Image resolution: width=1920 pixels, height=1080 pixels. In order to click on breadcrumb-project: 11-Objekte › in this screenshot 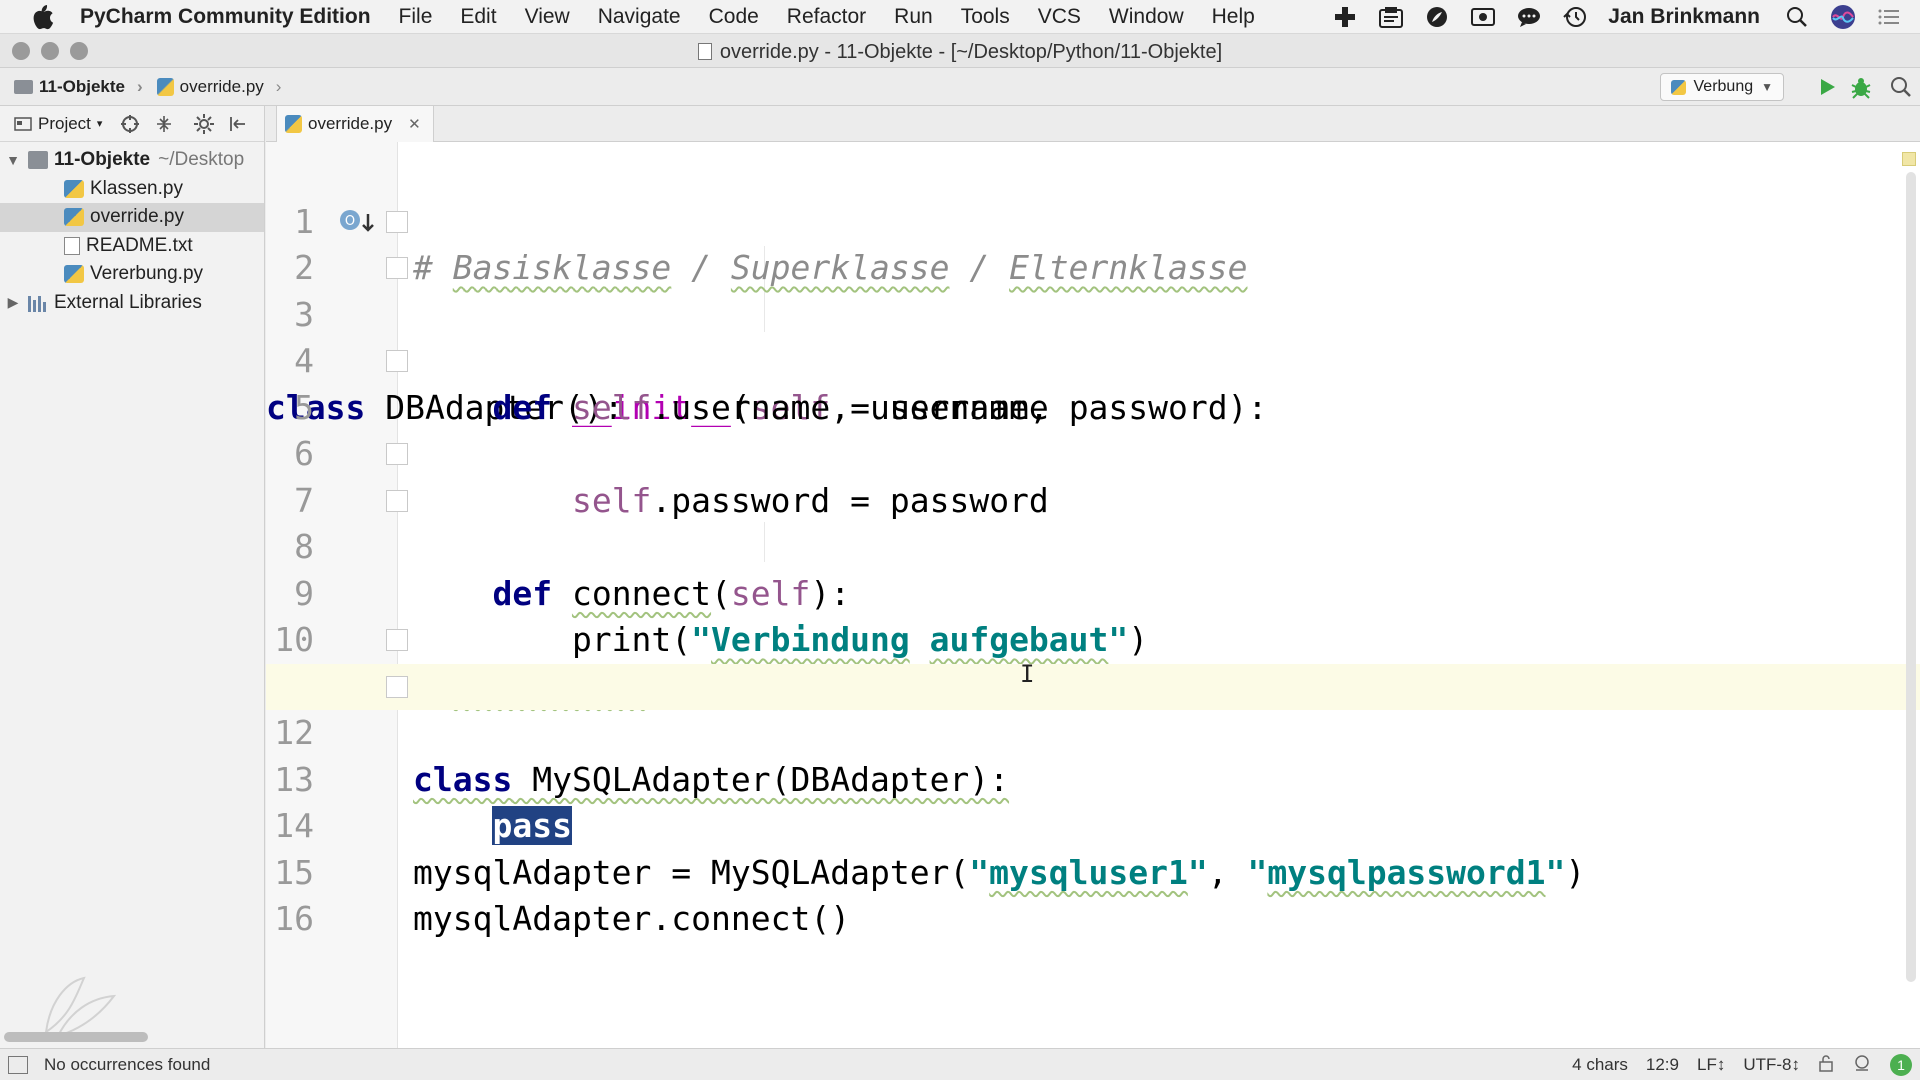, I will do `click(78, 87)`.